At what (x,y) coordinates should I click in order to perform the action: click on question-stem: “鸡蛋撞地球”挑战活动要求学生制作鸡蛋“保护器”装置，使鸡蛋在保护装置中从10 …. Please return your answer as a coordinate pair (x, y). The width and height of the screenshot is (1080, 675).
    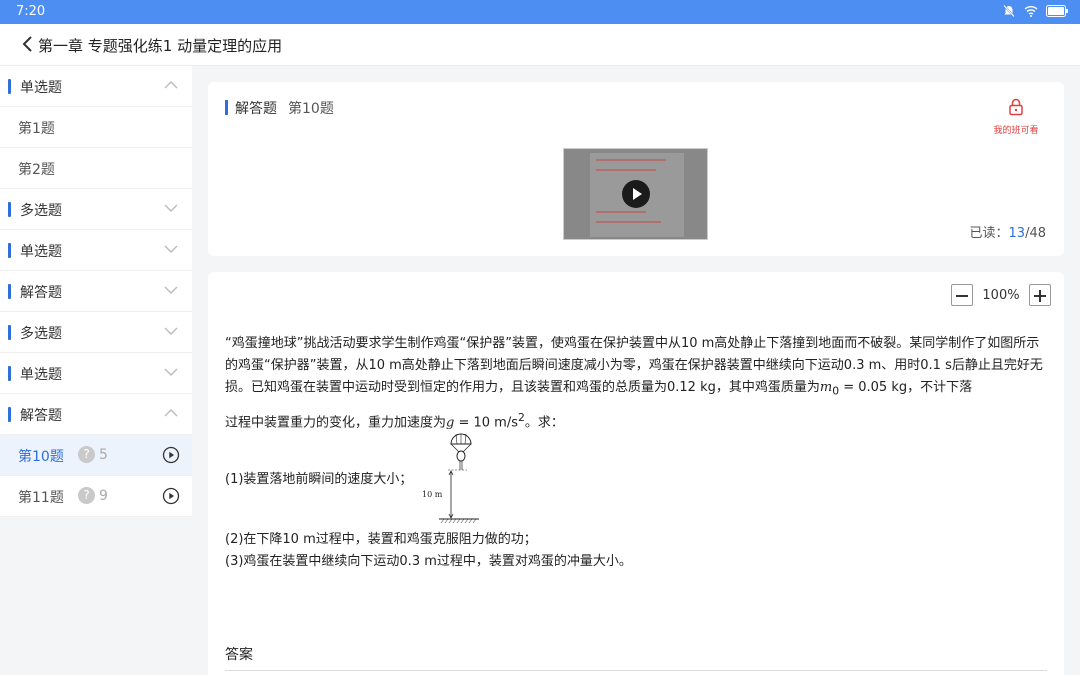
    Looking at the image, I should click on (636, 383).